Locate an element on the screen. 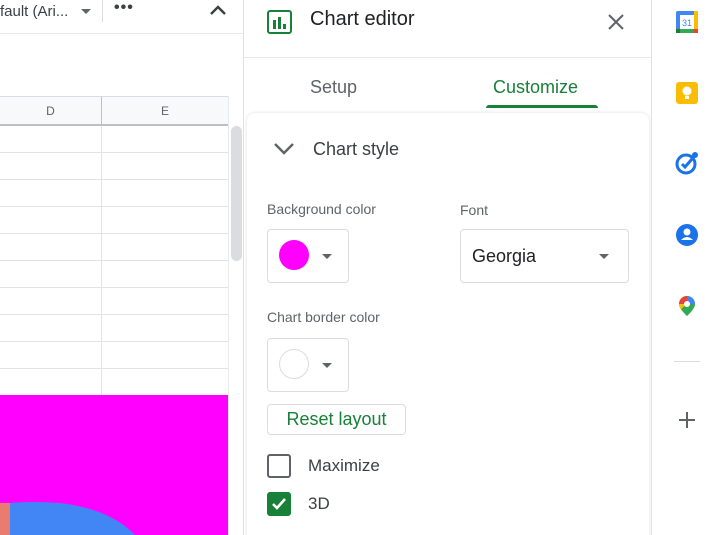 This screenshot has width=720, height=535. maximize-checkbox is located at coordinates (279, 466).